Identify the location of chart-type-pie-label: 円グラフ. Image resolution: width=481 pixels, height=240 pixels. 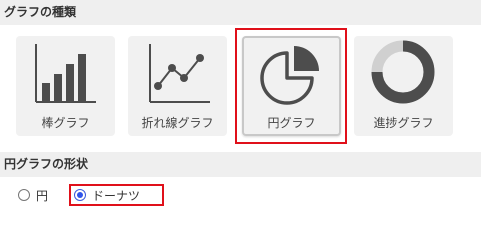
(291, 123).